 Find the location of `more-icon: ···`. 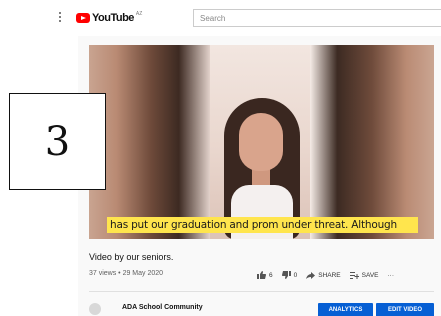

more-icon: ··· is located at coordinates (391, 275).